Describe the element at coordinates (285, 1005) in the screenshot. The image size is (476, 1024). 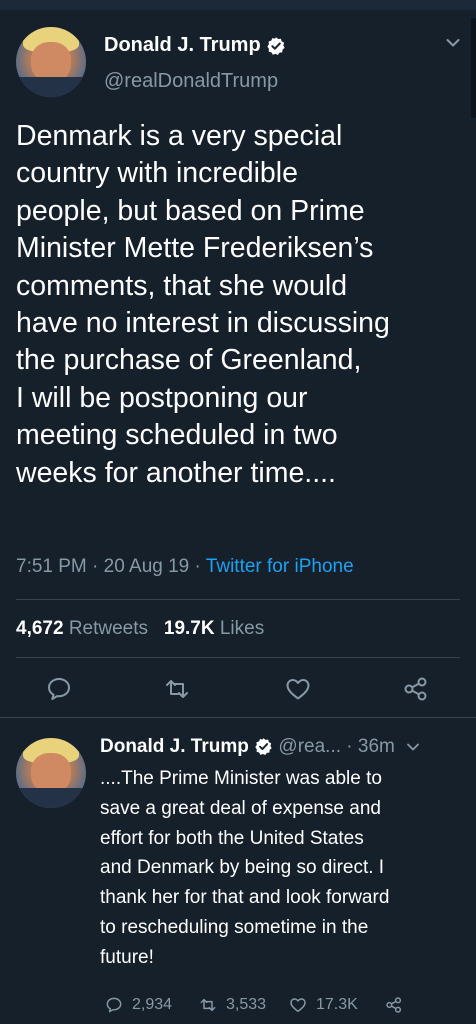
I see `reply-actions: 2,934 3,533 17.3K` at that location.